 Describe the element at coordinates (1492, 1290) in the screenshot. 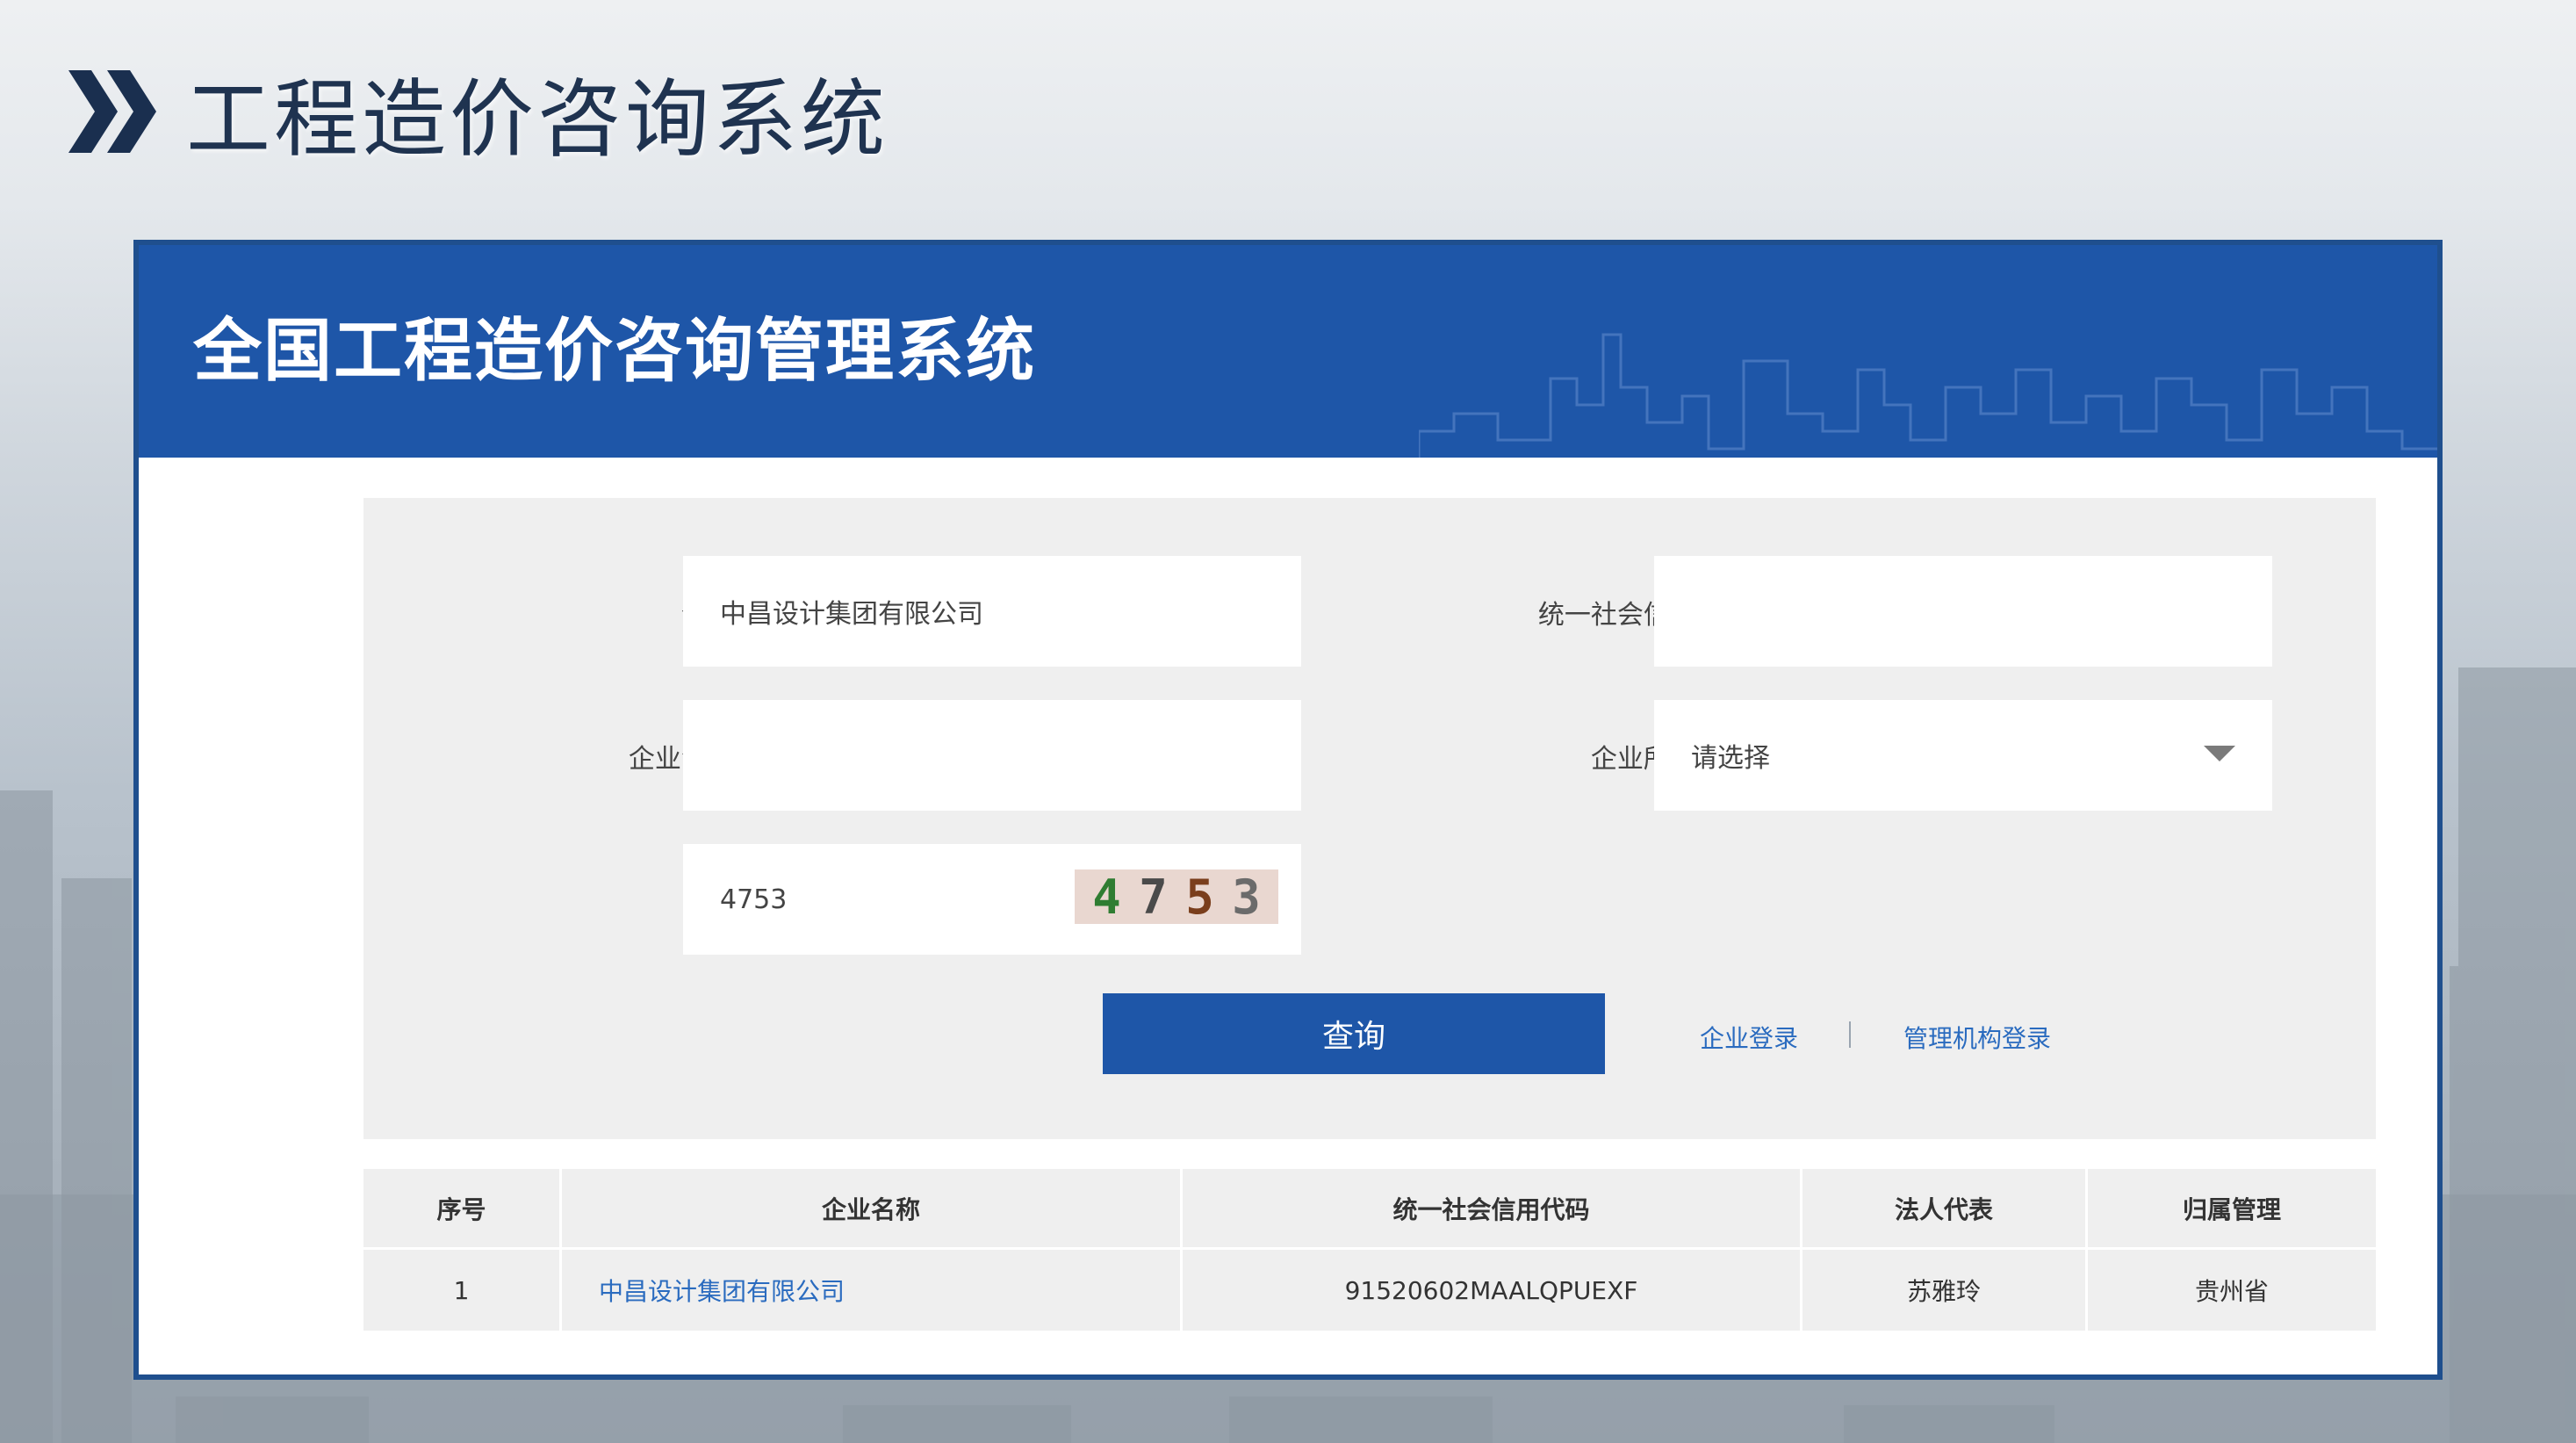

I see `row-credit-code: 91520602MAALQPUEXF` at that location.